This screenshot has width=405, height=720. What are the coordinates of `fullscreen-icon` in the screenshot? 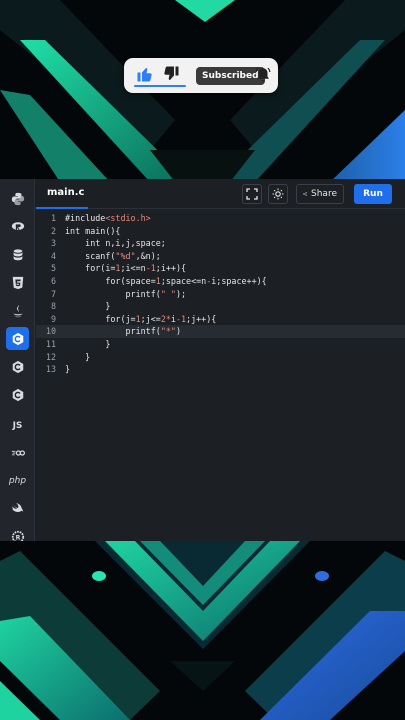 It's located at (252, 194).